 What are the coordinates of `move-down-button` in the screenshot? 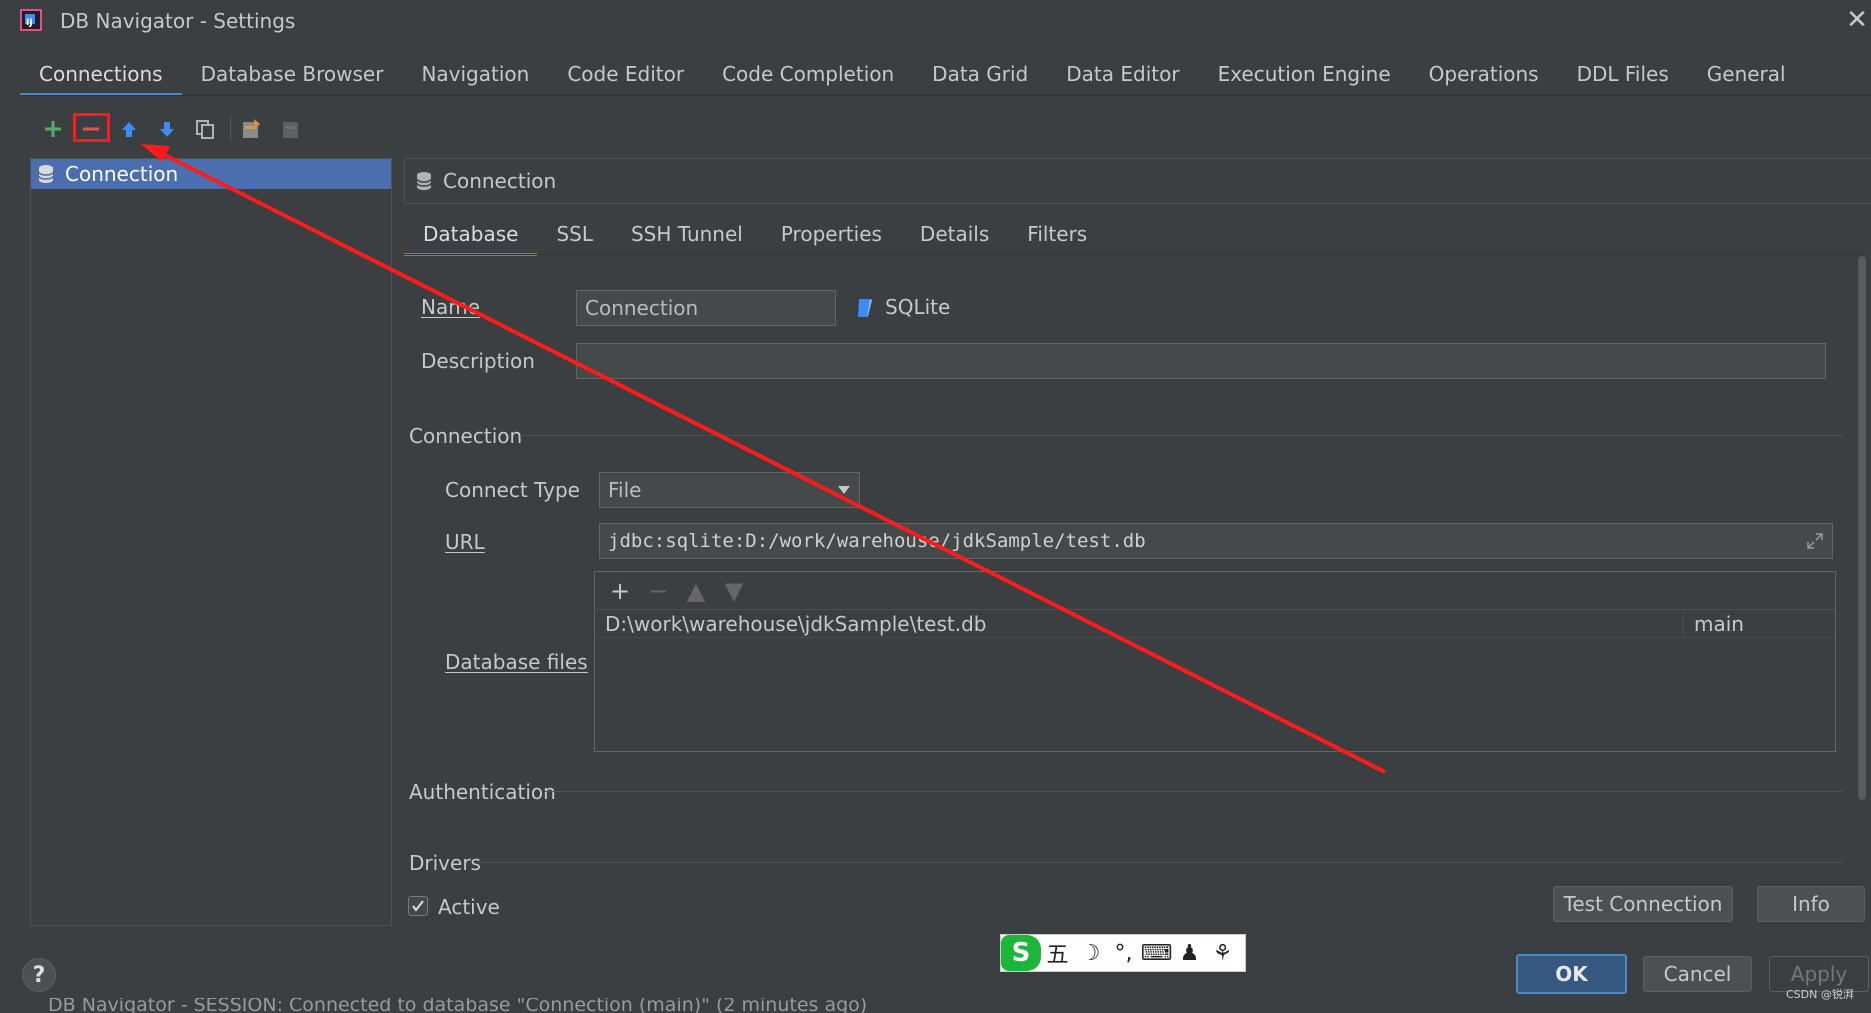 It's located at (167, 129).